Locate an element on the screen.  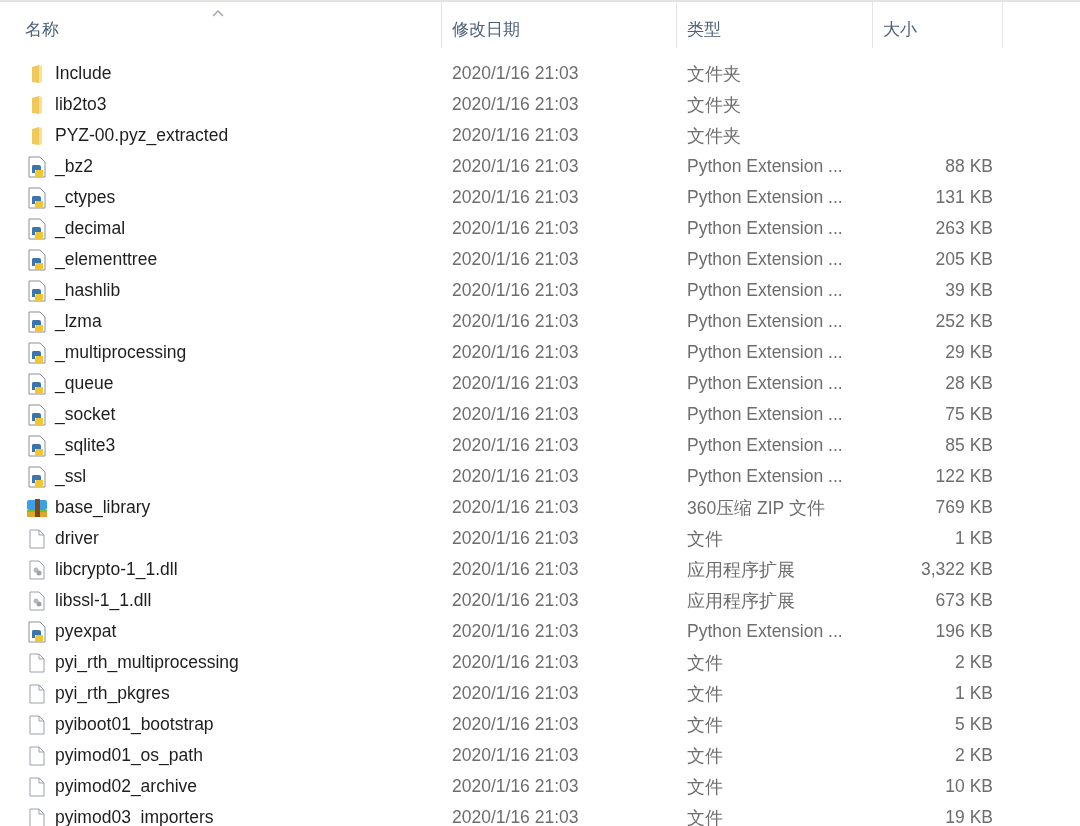
file-size: 3,322 KB is located at coordinates (957, 569).